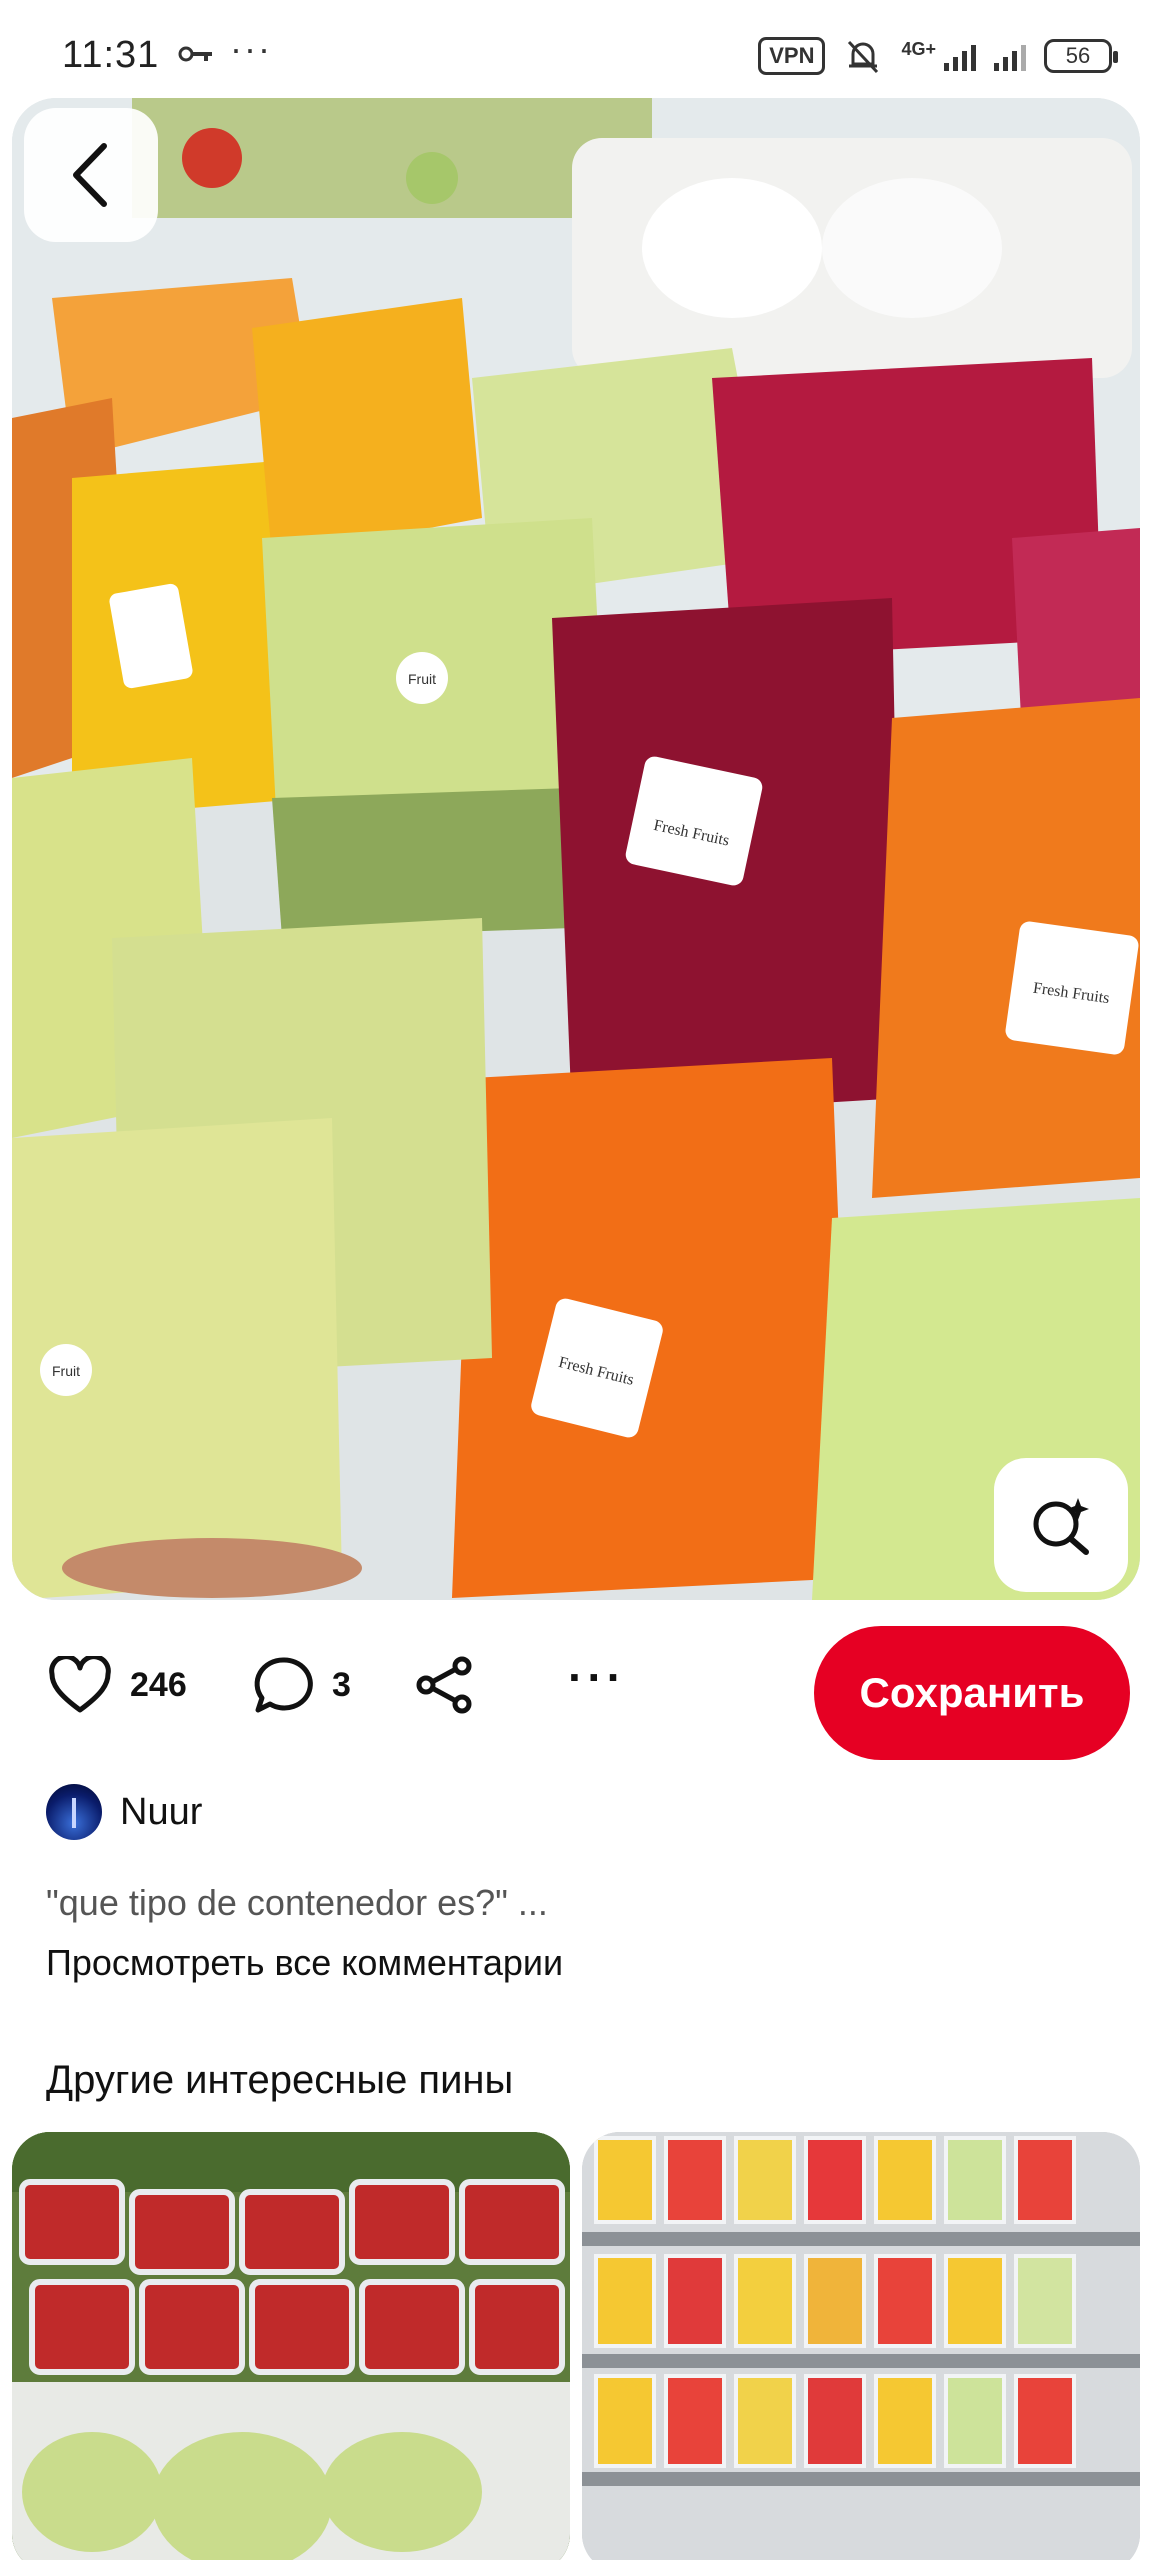 Image resolution: width=1152 pixels, height=2560 pixels. Describe the element at coordinates (80, 1684) in the screenshot. I see `heart-icon` at that location.